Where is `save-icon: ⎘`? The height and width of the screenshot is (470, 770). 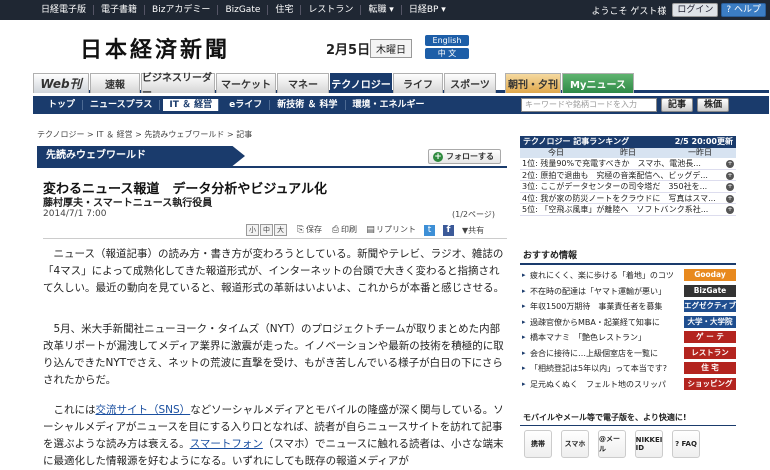 save-icon: ⎘ is located at coordinates (300, 230).